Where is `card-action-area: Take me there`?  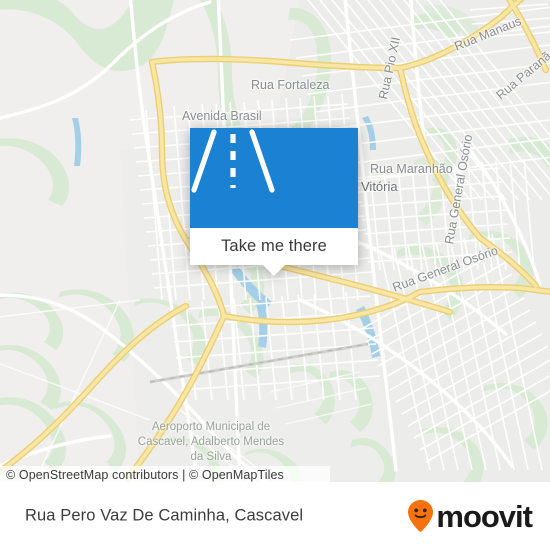 card-action-area: Take me there is located at coordinates (274, 246).